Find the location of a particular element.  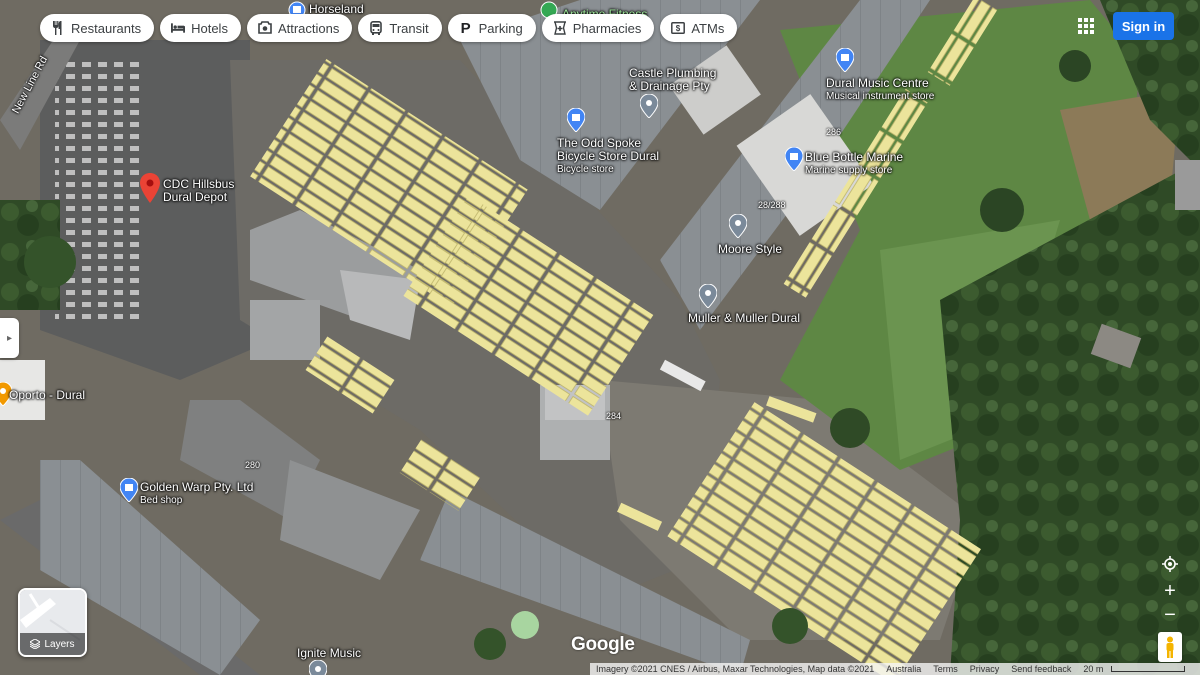

privacy-link: Privacy is located at coordinates (985, 669).